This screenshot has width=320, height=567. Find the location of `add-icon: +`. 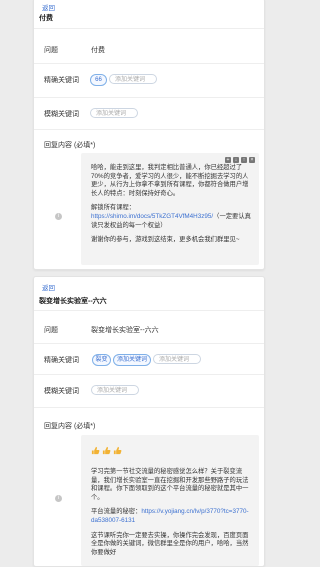

add-icon: + is located at coordinates (228, 160).